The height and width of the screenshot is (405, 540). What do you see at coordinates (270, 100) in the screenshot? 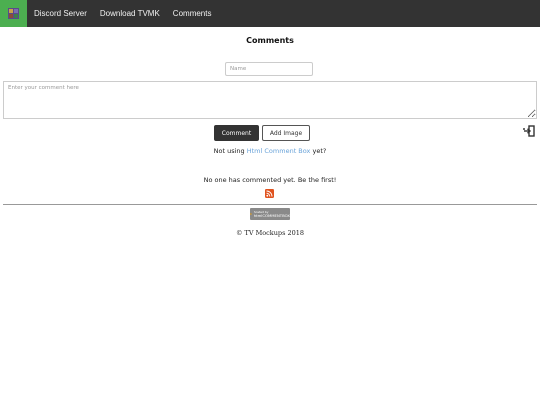
I see `comment-textarea` at bounding box center [270, 100].